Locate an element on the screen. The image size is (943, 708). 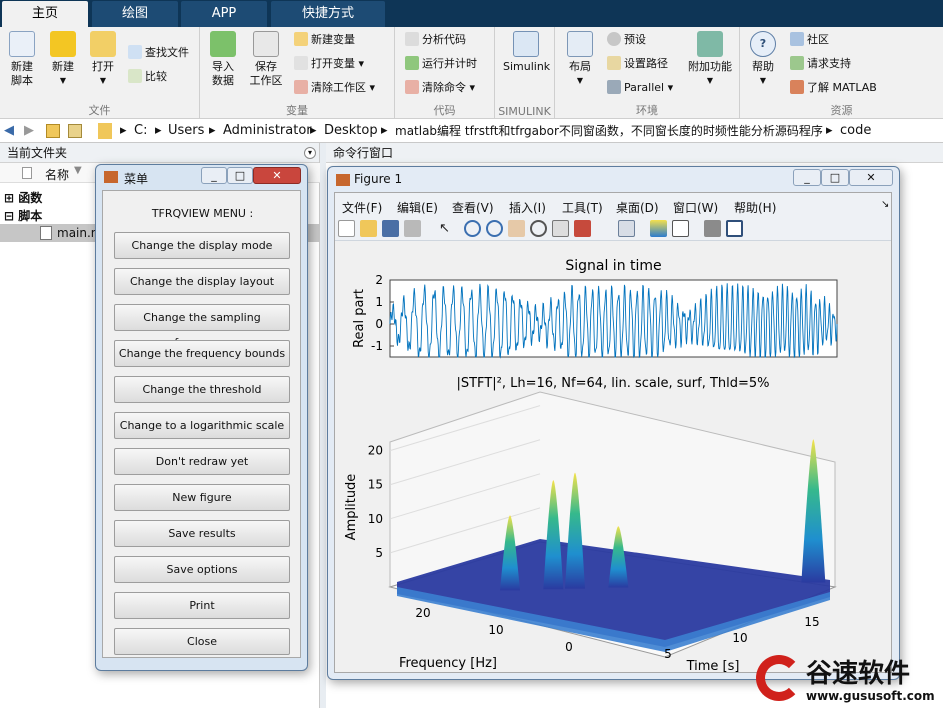
pan-icon is located at coordinates (516, 228).